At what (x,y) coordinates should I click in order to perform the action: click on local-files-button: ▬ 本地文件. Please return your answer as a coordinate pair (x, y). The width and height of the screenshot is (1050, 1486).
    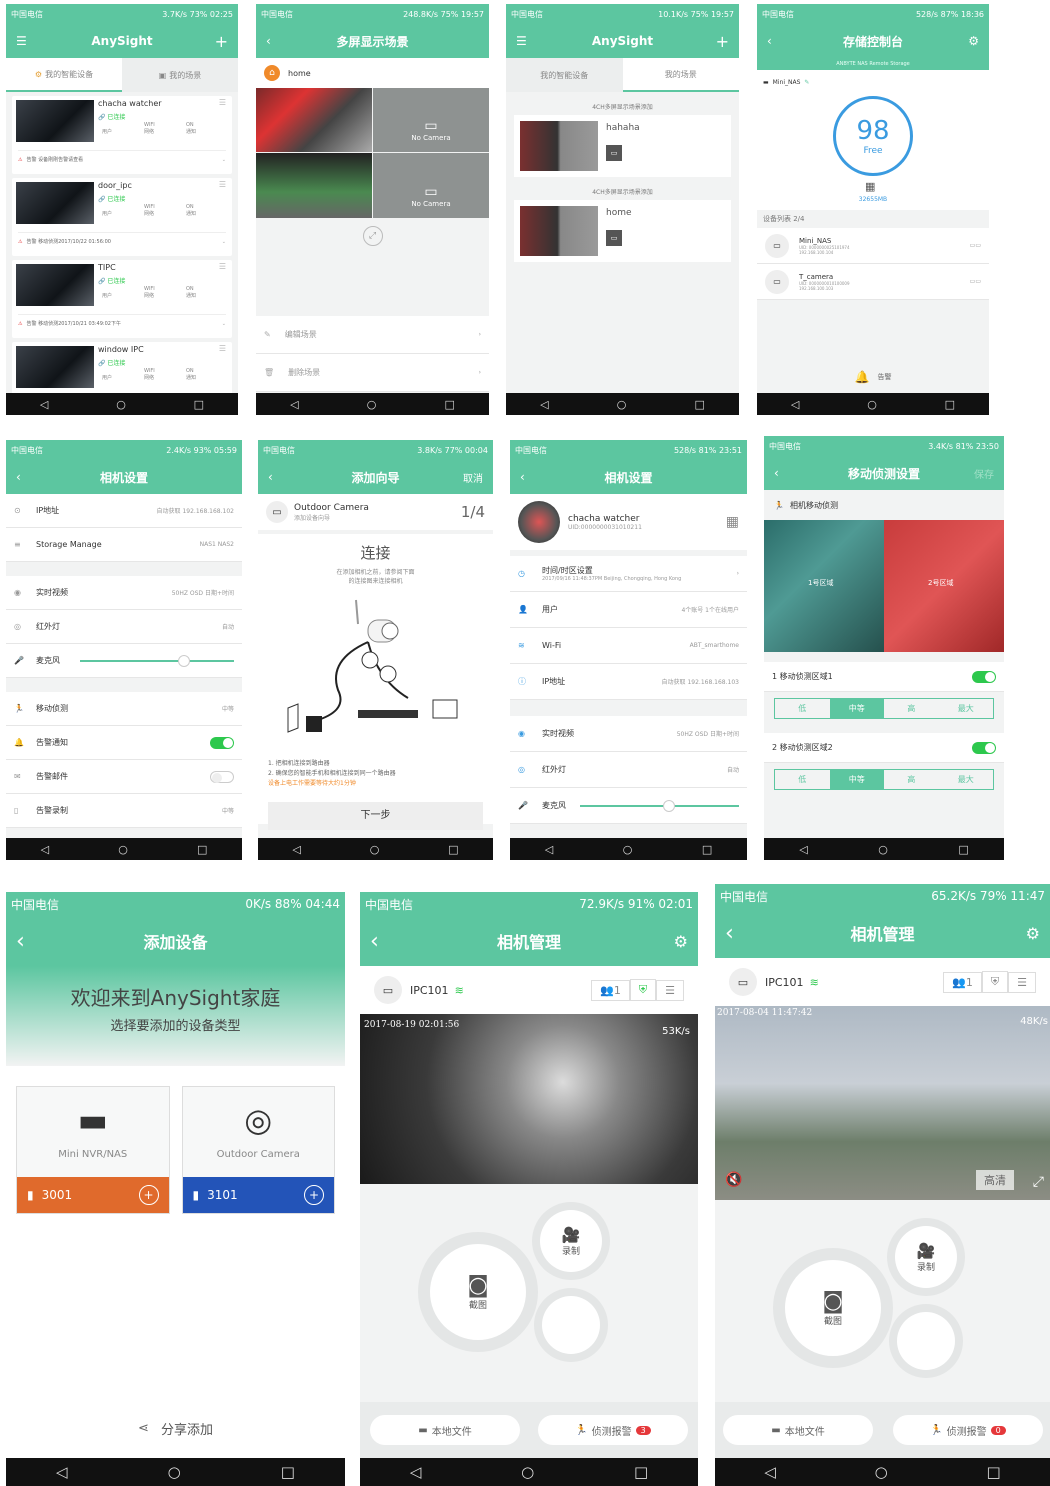
    Looking at the image, I should click on (445, 1430).